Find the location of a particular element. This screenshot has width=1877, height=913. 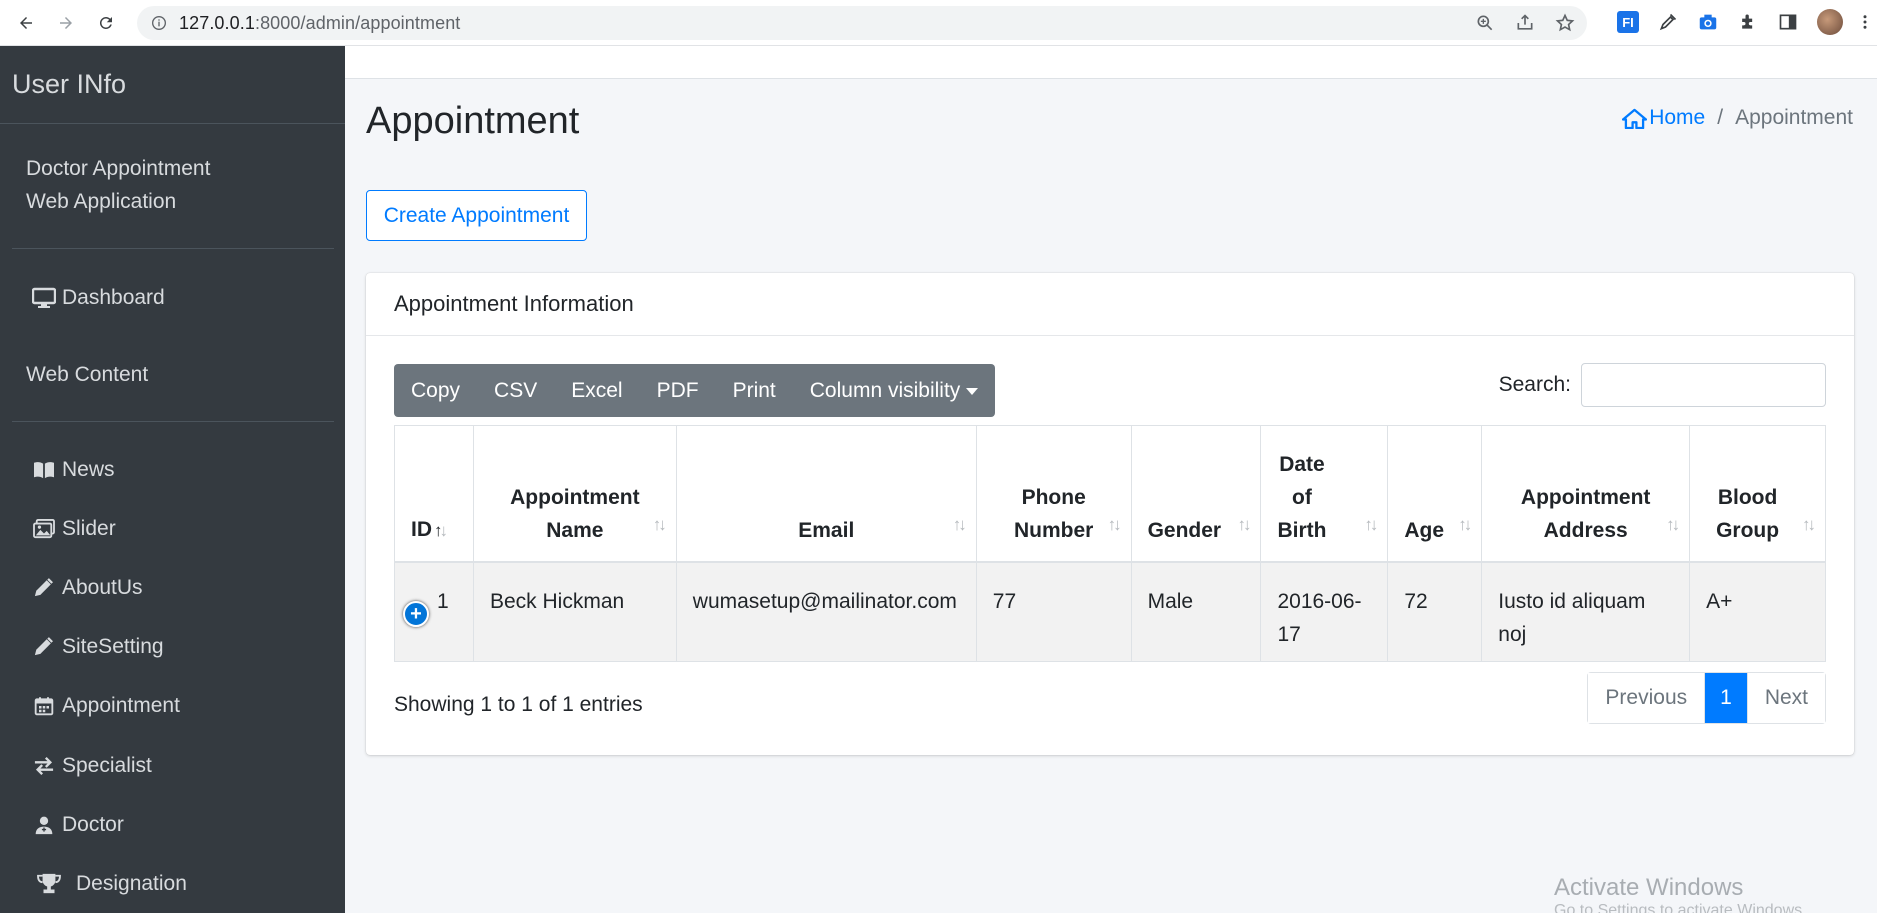

pagination: Previous 1 Next is located at coordinates (1706, 698).